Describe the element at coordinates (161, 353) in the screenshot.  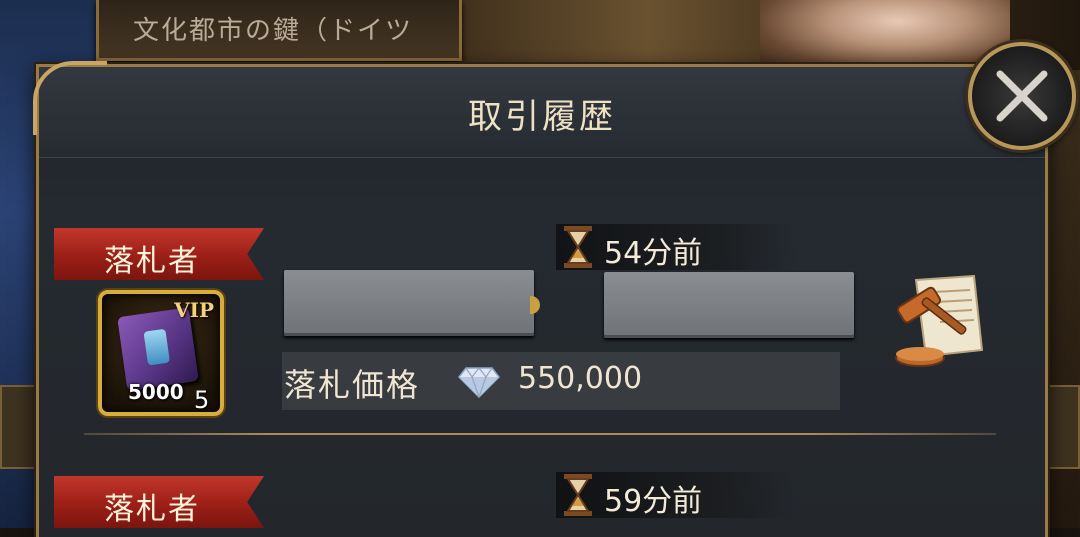
I see `item-icon: VIP 5000 5` at that location.